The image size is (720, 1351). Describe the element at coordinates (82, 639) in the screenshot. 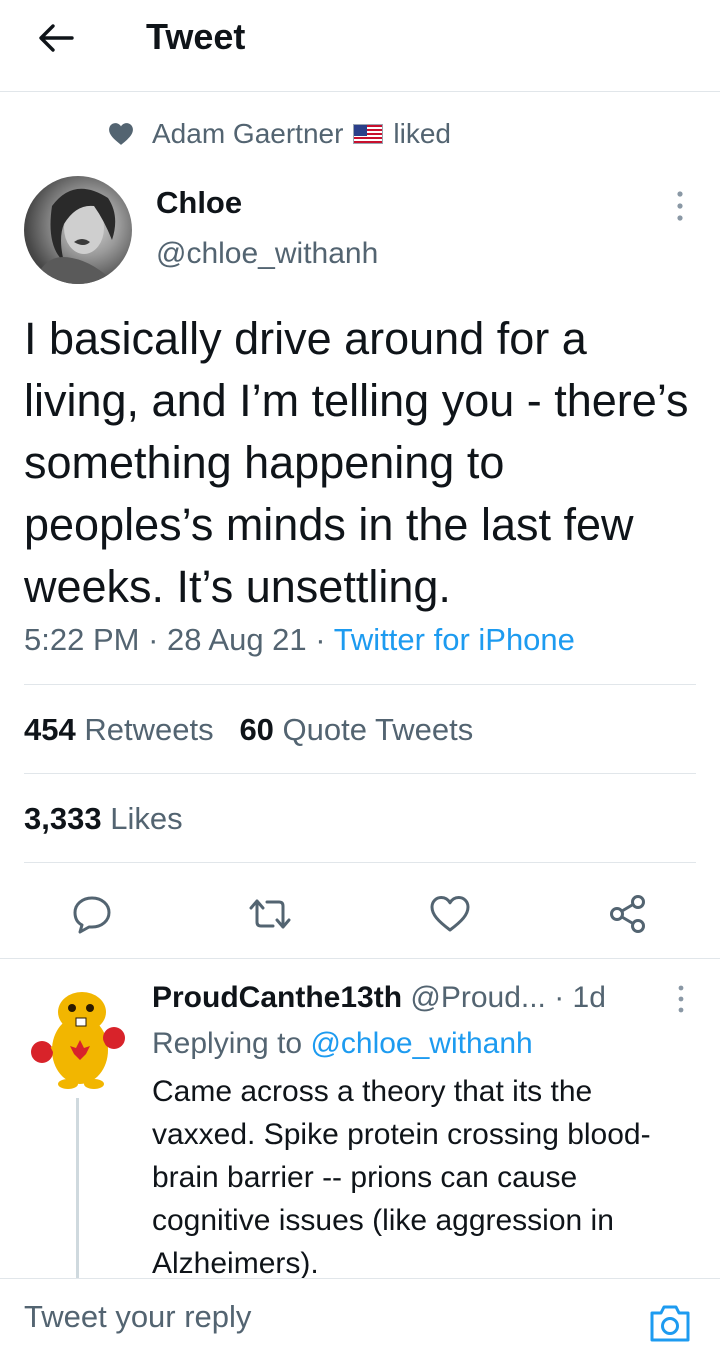

I see `tweet-time: 5:22 PM` at that location.